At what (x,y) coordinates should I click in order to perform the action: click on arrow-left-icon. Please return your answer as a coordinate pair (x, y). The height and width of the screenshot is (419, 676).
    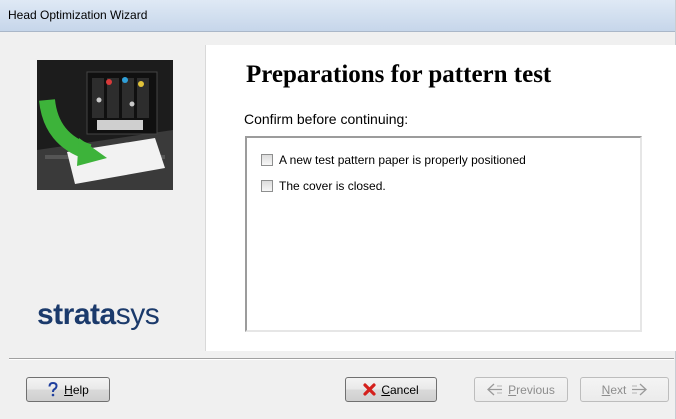
    Looking at the image, I should click on (495, 389).